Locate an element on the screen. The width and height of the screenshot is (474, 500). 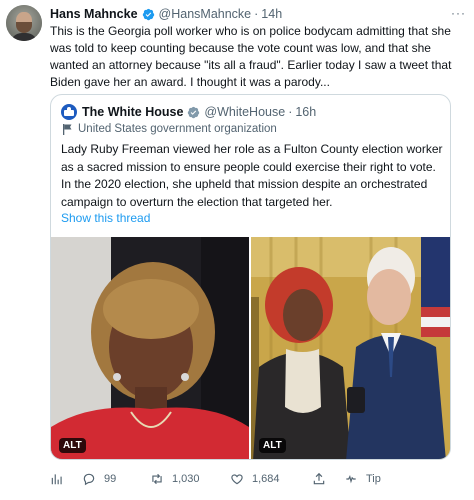
reply-count: 99 is located at coordinates (110, 479).